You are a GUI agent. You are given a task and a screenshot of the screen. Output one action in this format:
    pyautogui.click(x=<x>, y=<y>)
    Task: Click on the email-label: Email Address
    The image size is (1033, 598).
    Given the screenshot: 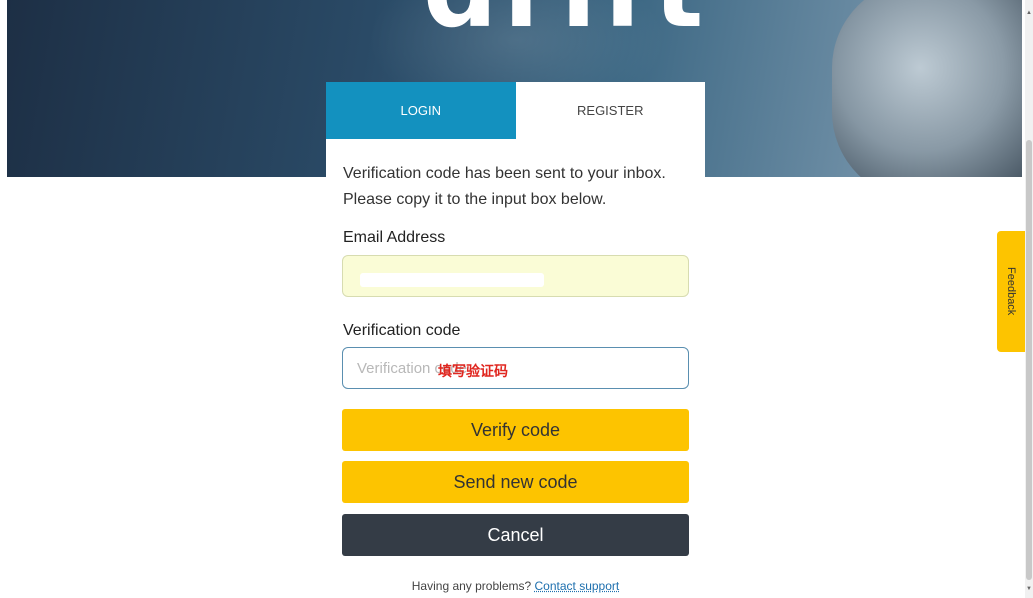 What is the action you would take?
    pyautogui.click(x=394, y=237)
    